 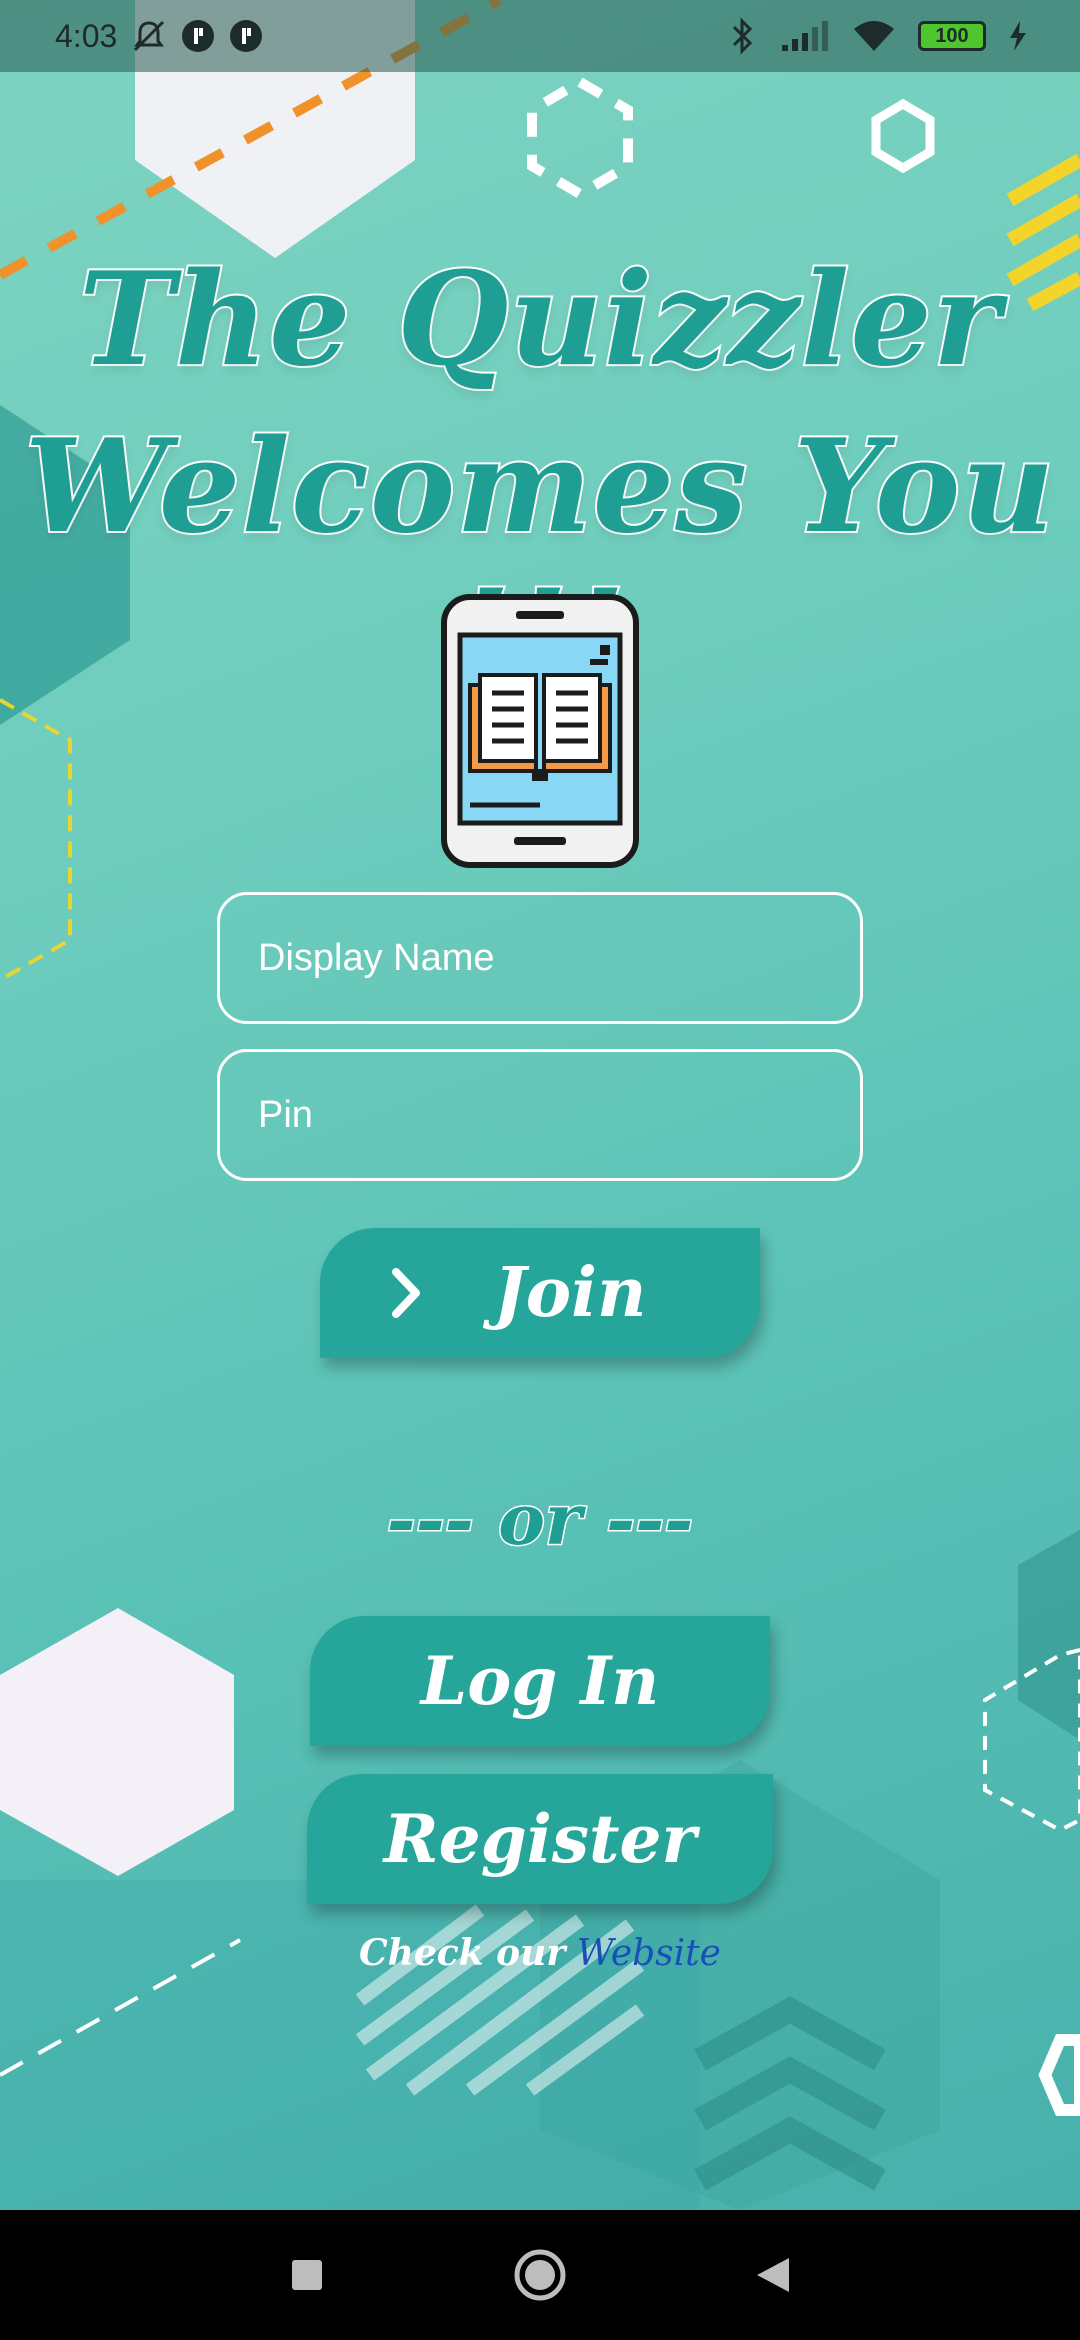 What do you see at coordinates (540, 731) in the screenshot?
I see `phone-book-icon` at bounding box center [540, 731].